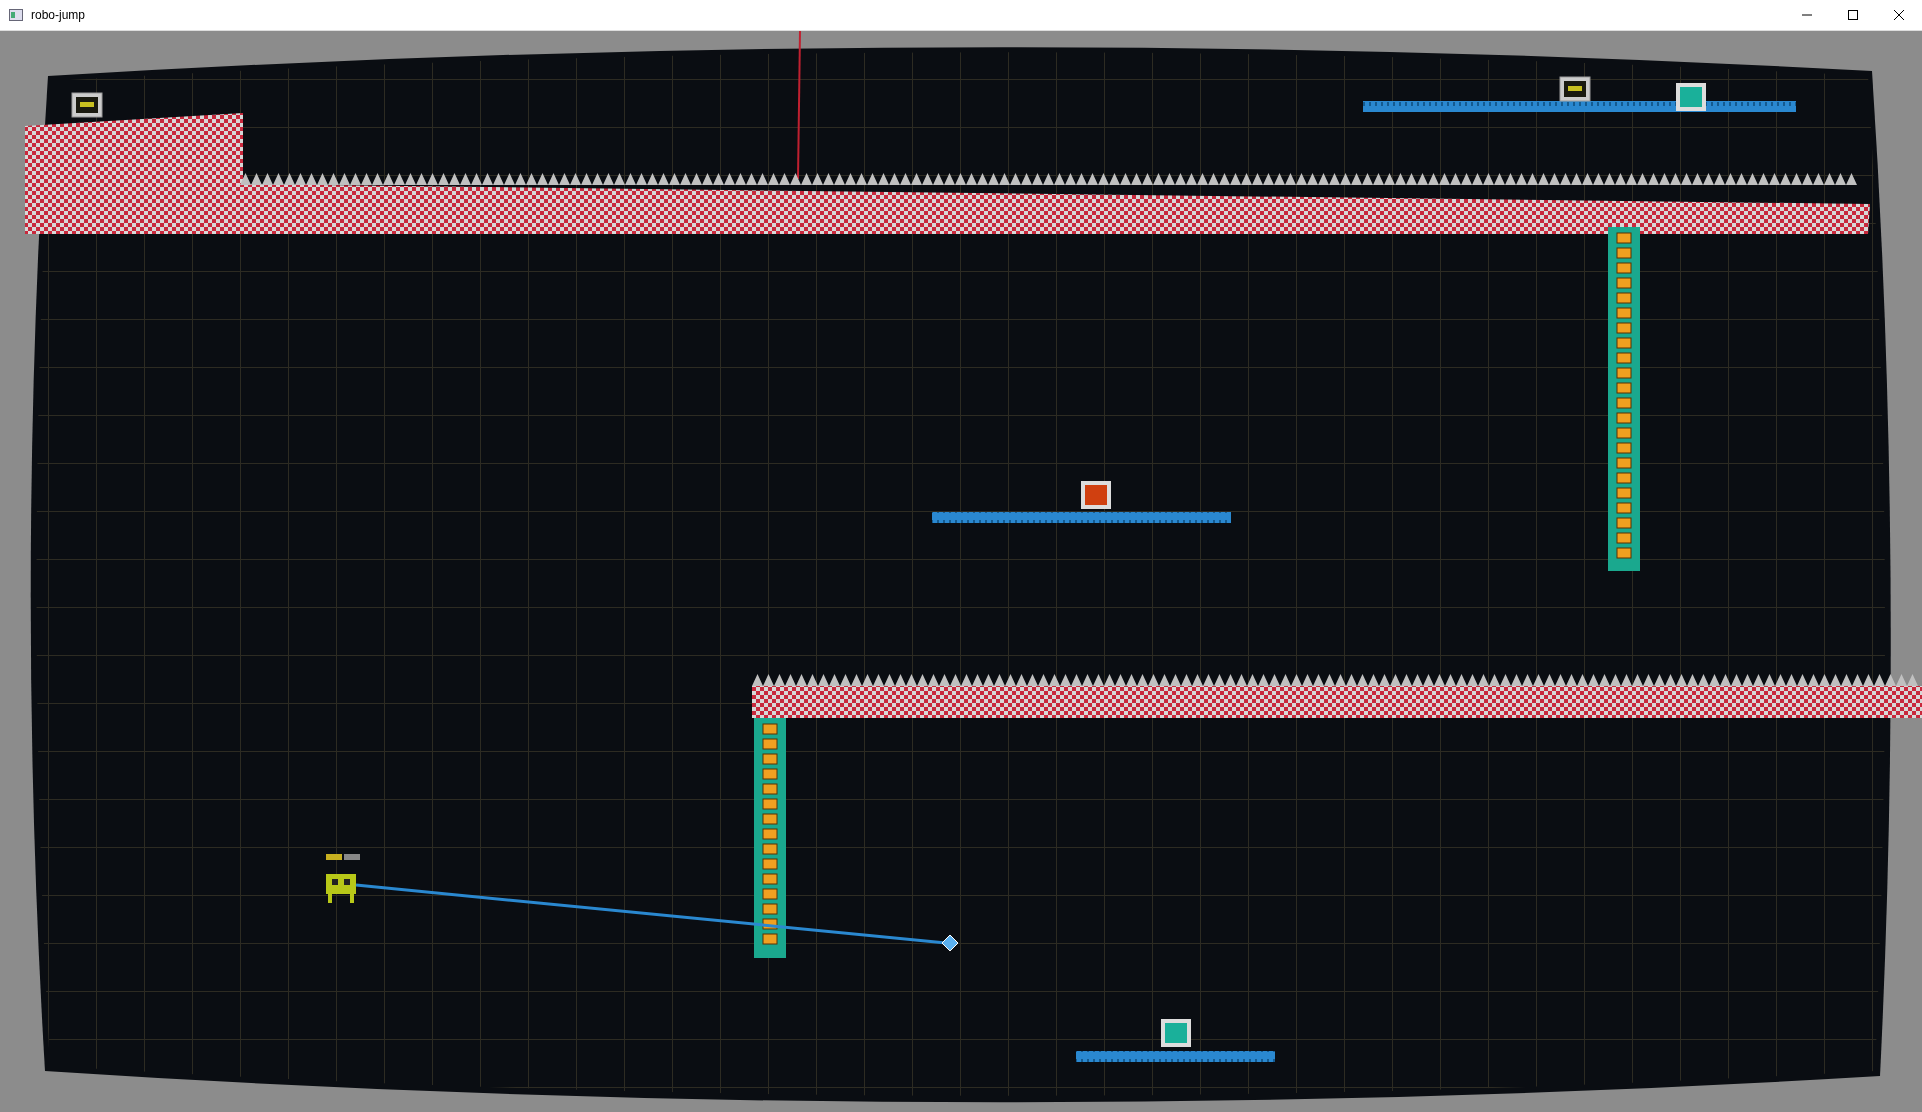 The width and height of the screenshot is (1922, 1112). Describe the element at coordinates (59, 15) in the screenshot. I see `window-title: robo-jump` at that location.